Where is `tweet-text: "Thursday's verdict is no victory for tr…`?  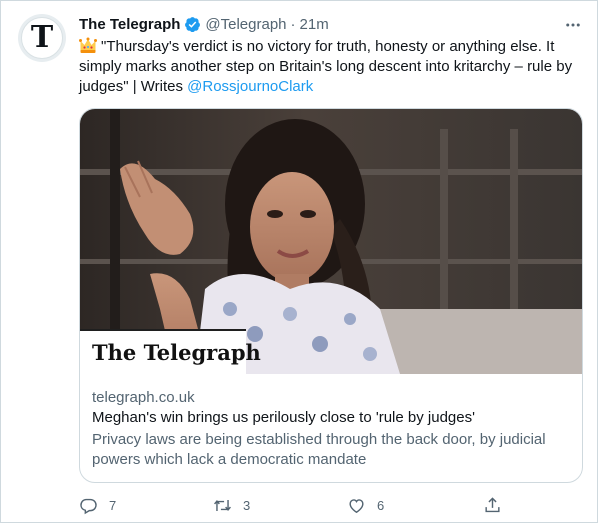 tweet-text: "Thursday's verdict is no victory for tr… is located at coordinates (334, 67).